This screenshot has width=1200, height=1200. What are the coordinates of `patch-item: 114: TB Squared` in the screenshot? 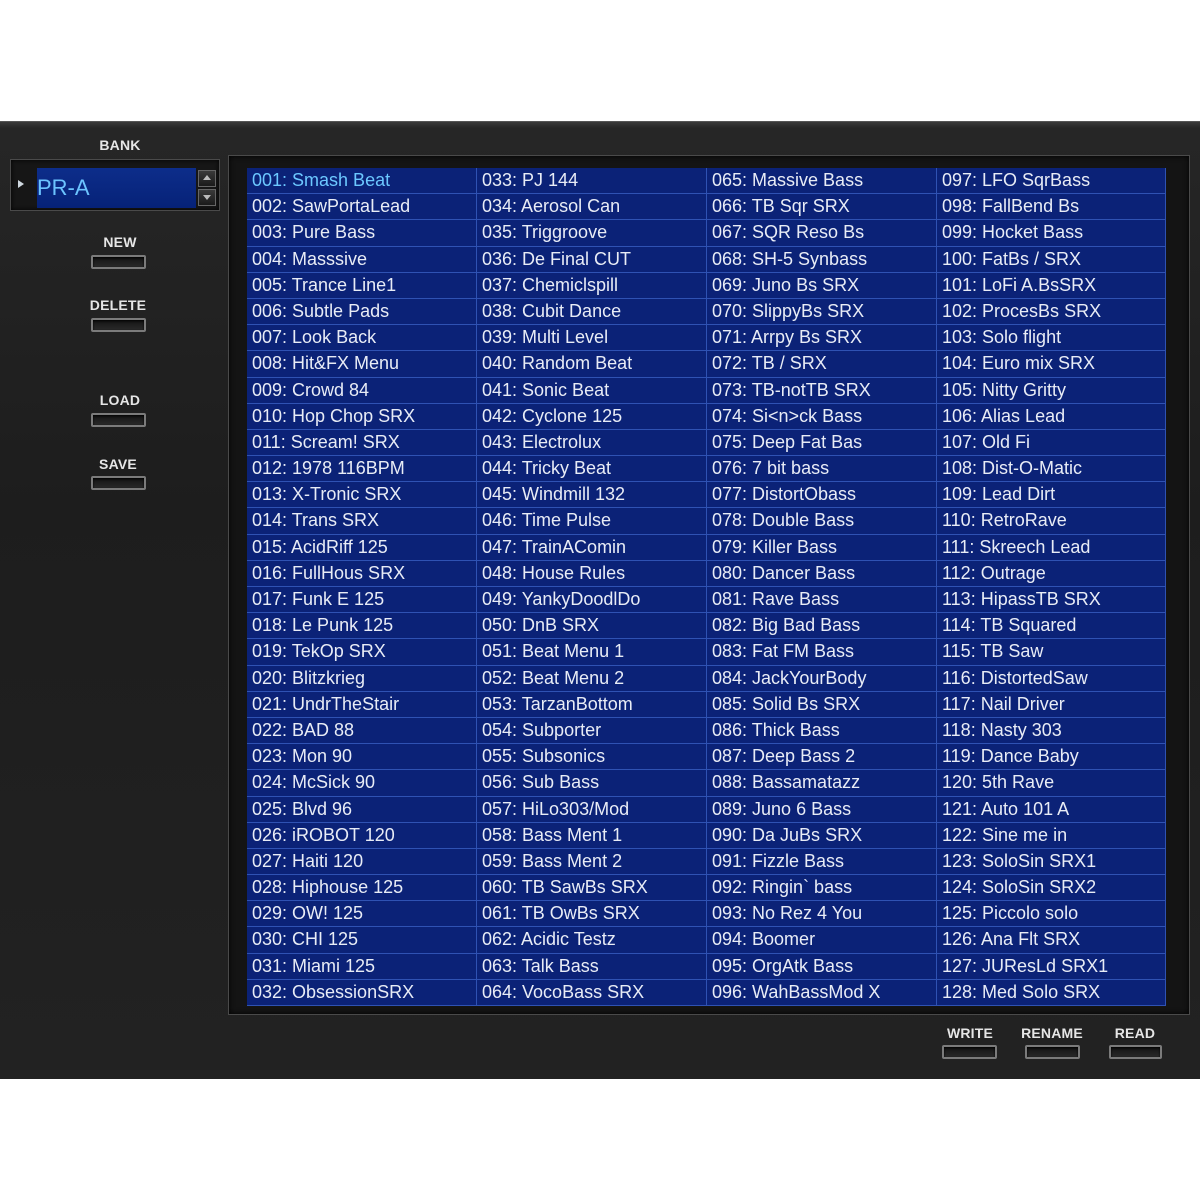 It's located at (1051, 626).